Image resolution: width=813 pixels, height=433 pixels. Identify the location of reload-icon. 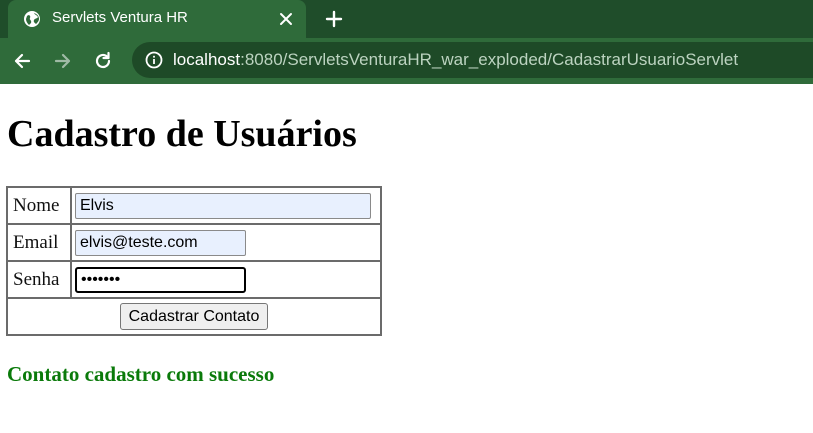
(103, 61).